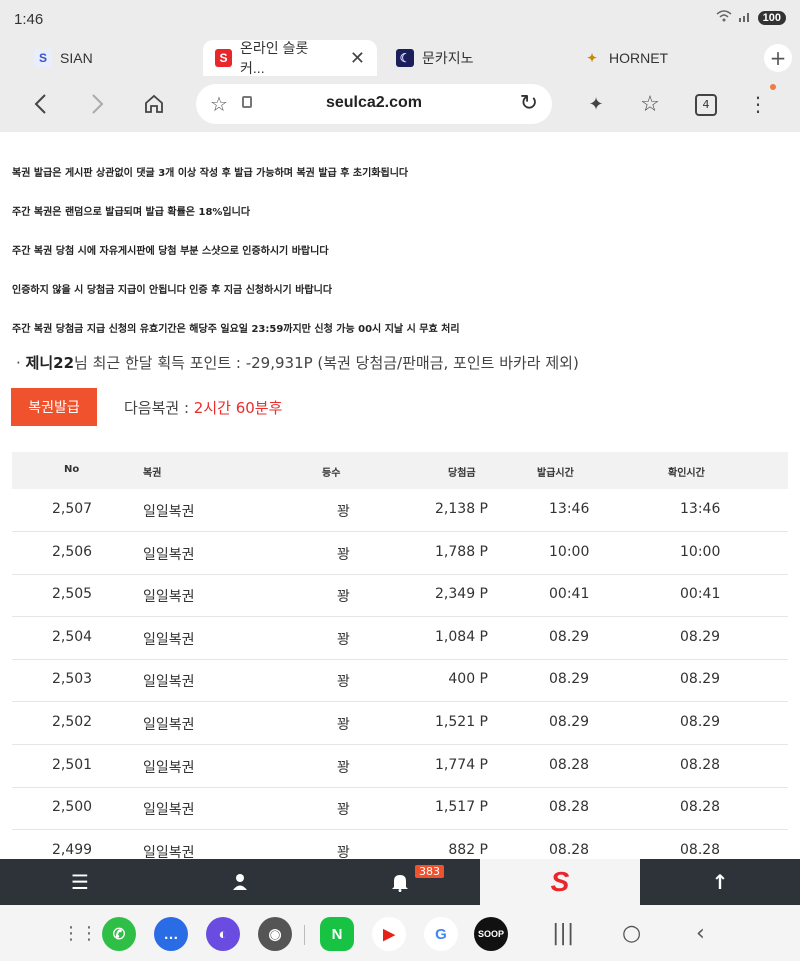  Describe the element at coordinates (758, 104) in the screenshot. I see `menu-button: ⋮` at that location.